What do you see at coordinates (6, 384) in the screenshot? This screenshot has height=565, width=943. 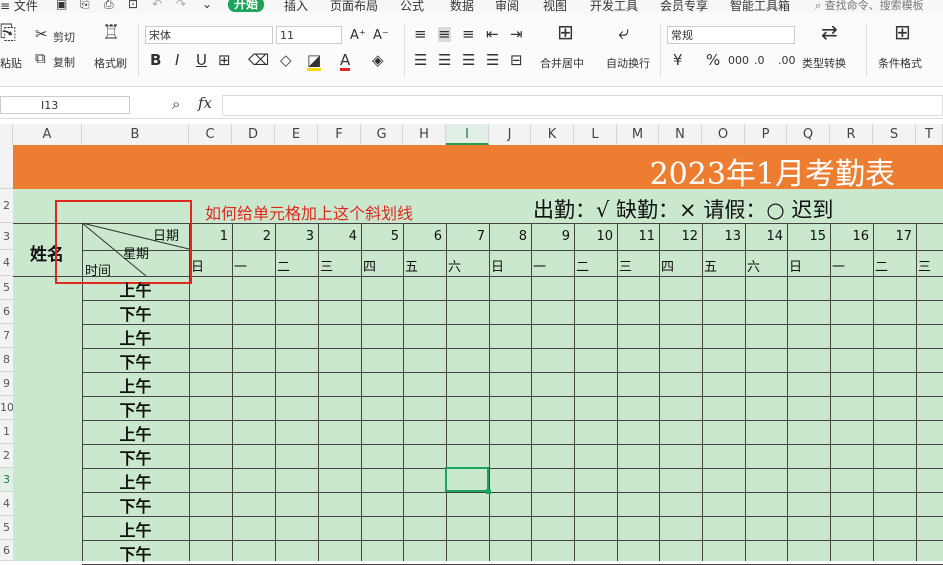 I see `row-header: 9` at bounding box center [6, 384].